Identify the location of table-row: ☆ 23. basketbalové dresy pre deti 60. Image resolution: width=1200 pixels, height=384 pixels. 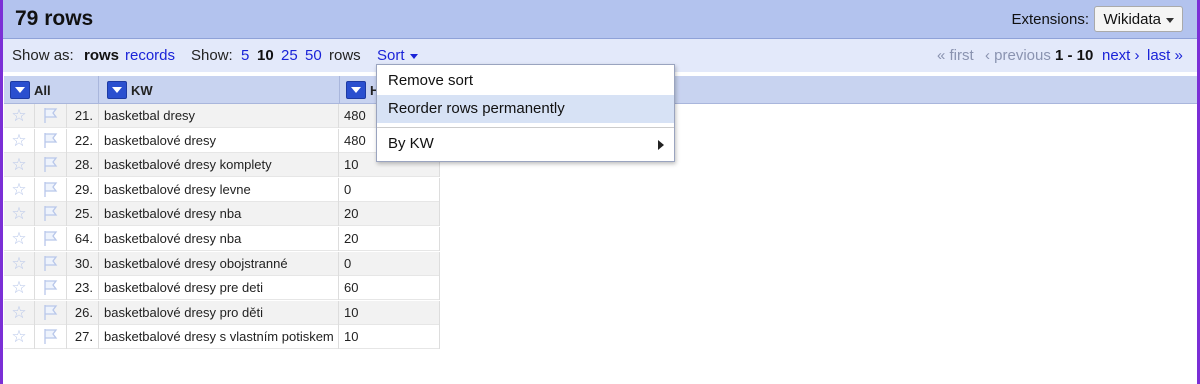
(222, 288).